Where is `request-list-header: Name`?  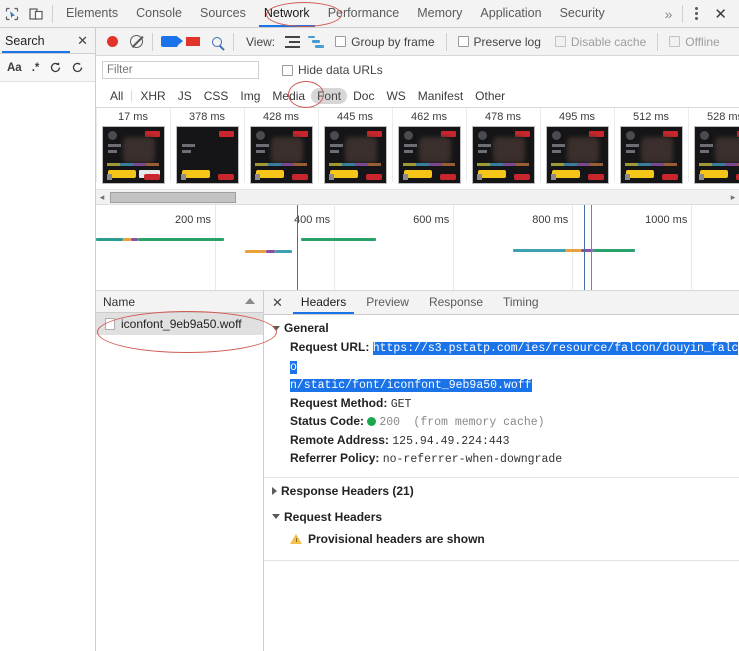
request-list-header: Name is located at coordinates (179, 302).